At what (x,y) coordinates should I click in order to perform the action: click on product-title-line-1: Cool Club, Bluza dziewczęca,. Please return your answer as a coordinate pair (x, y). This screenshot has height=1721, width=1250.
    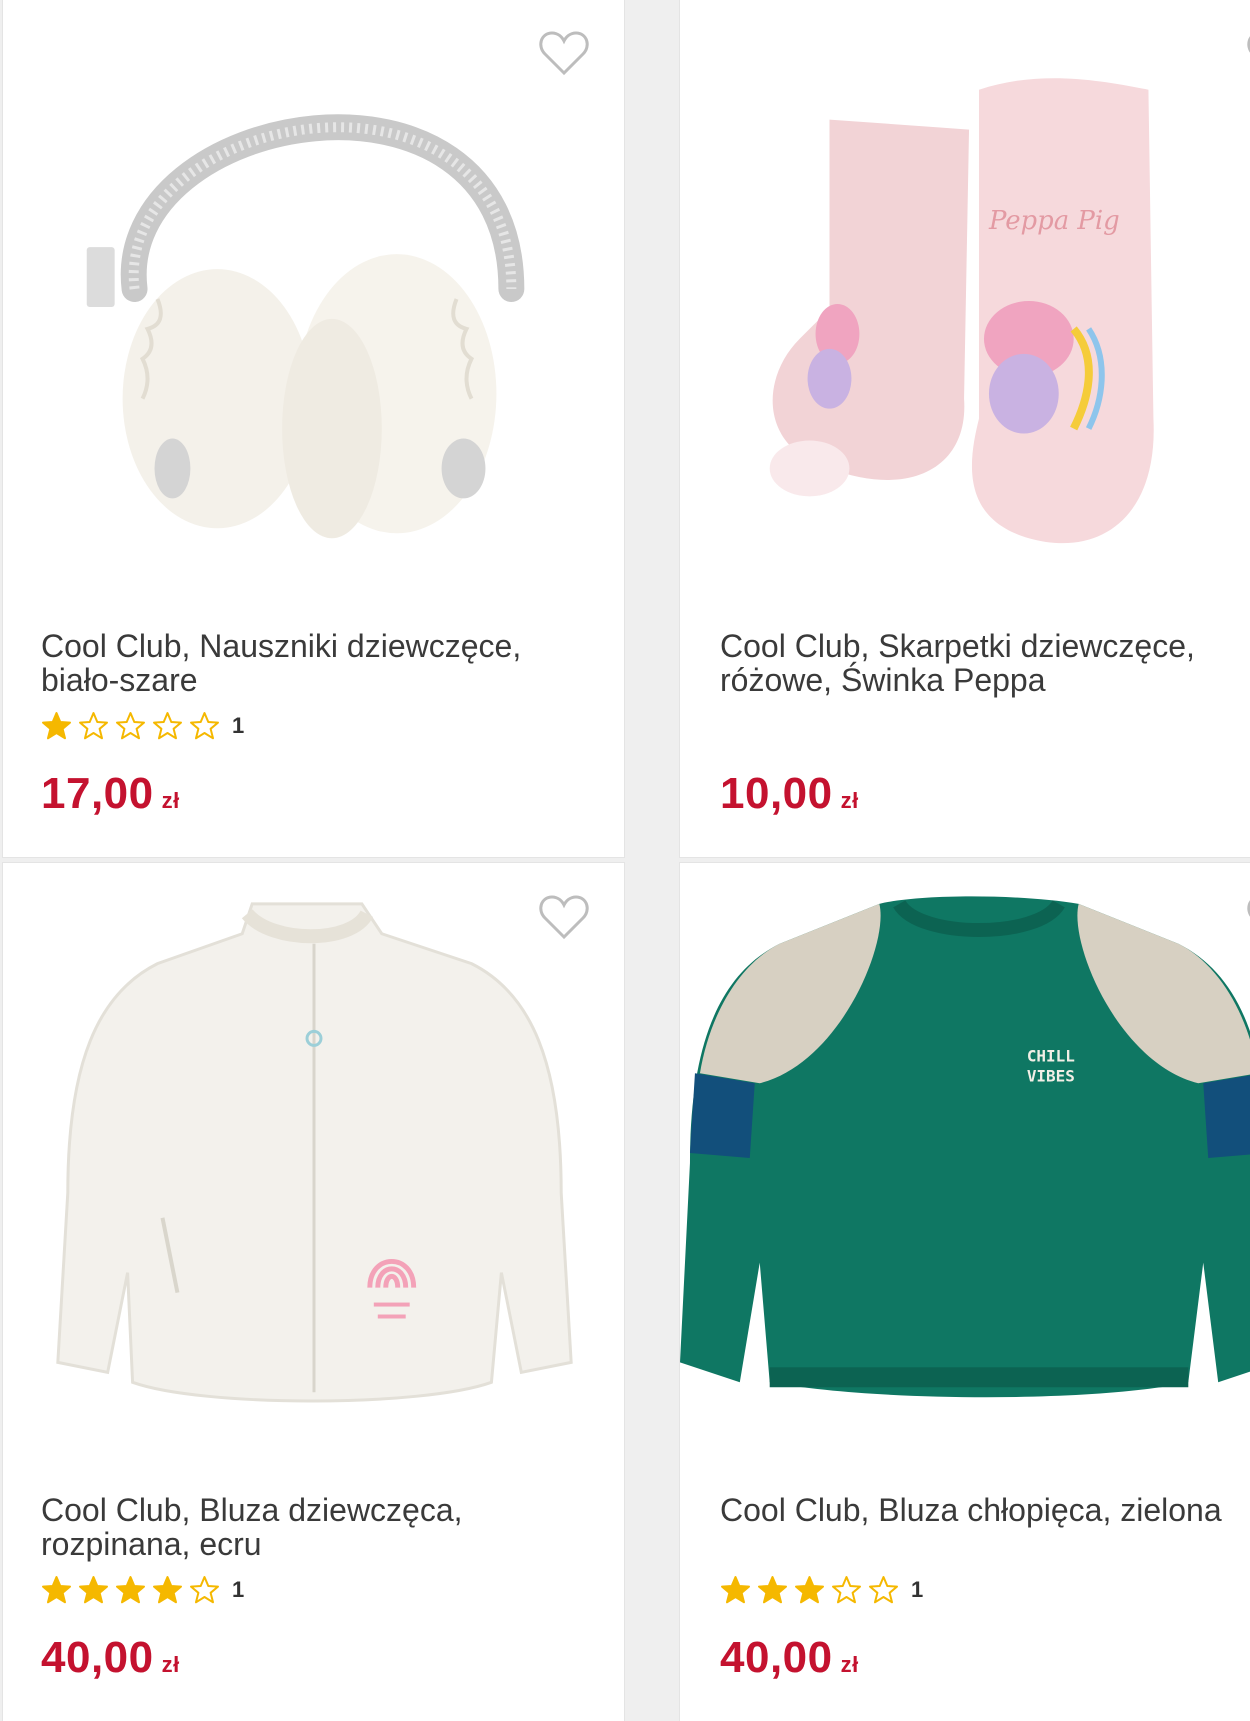
    Looking at the image, I should click on (321, 1510).